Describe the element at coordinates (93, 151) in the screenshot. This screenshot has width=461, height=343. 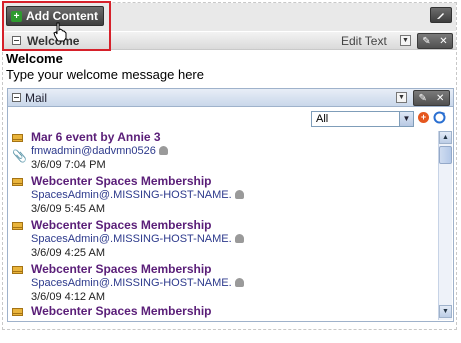
I see `message-sender-text: fmwadmin@dadvmn0526` at that location.